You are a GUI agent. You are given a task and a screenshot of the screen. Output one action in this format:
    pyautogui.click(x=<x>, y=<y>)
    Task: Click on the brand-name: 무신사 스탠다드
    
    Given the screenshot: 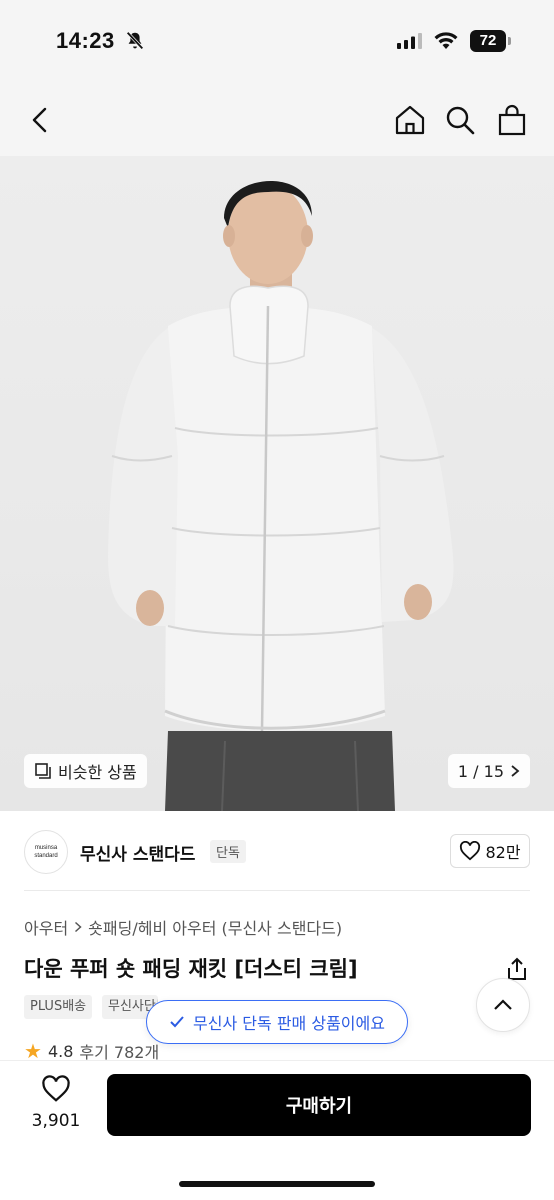 What is the action you would take?
    pyautogui.click(x=137, y=852)
    